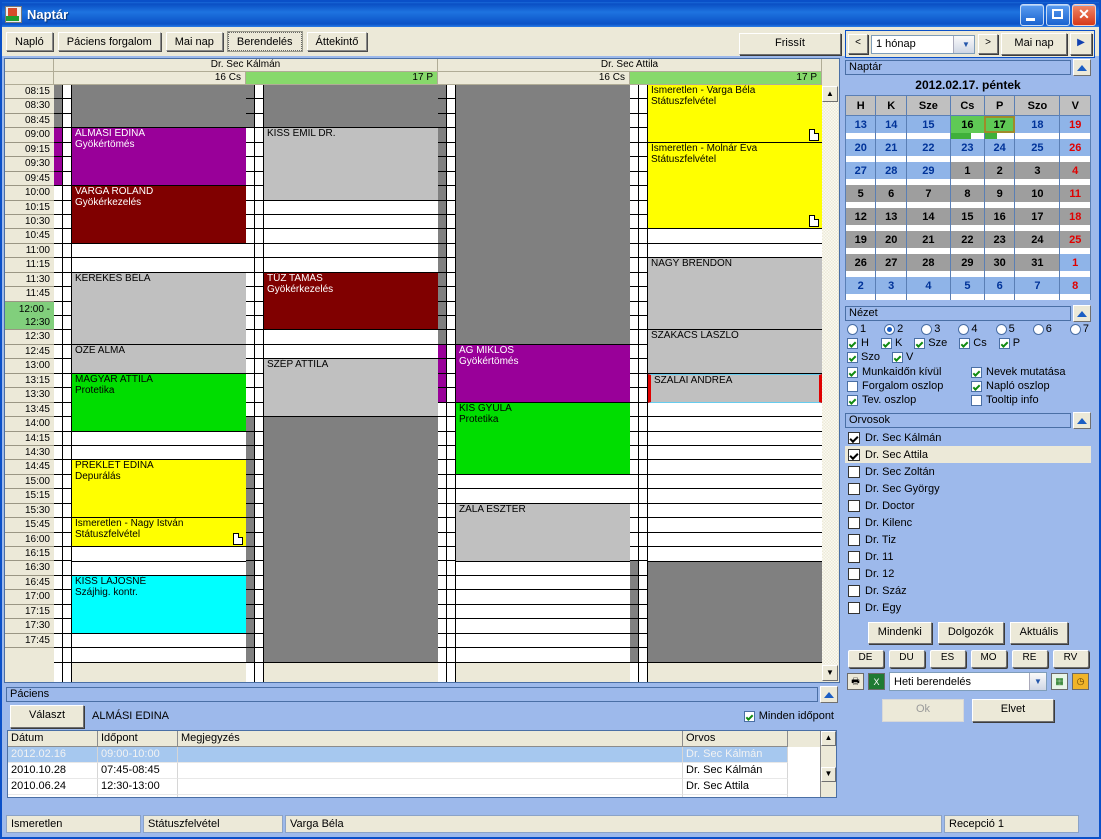  What do you see at coordinates (1037, 216) in the screenshot?
I see `calendar-day: 17` at bounding box center [1037, 216].